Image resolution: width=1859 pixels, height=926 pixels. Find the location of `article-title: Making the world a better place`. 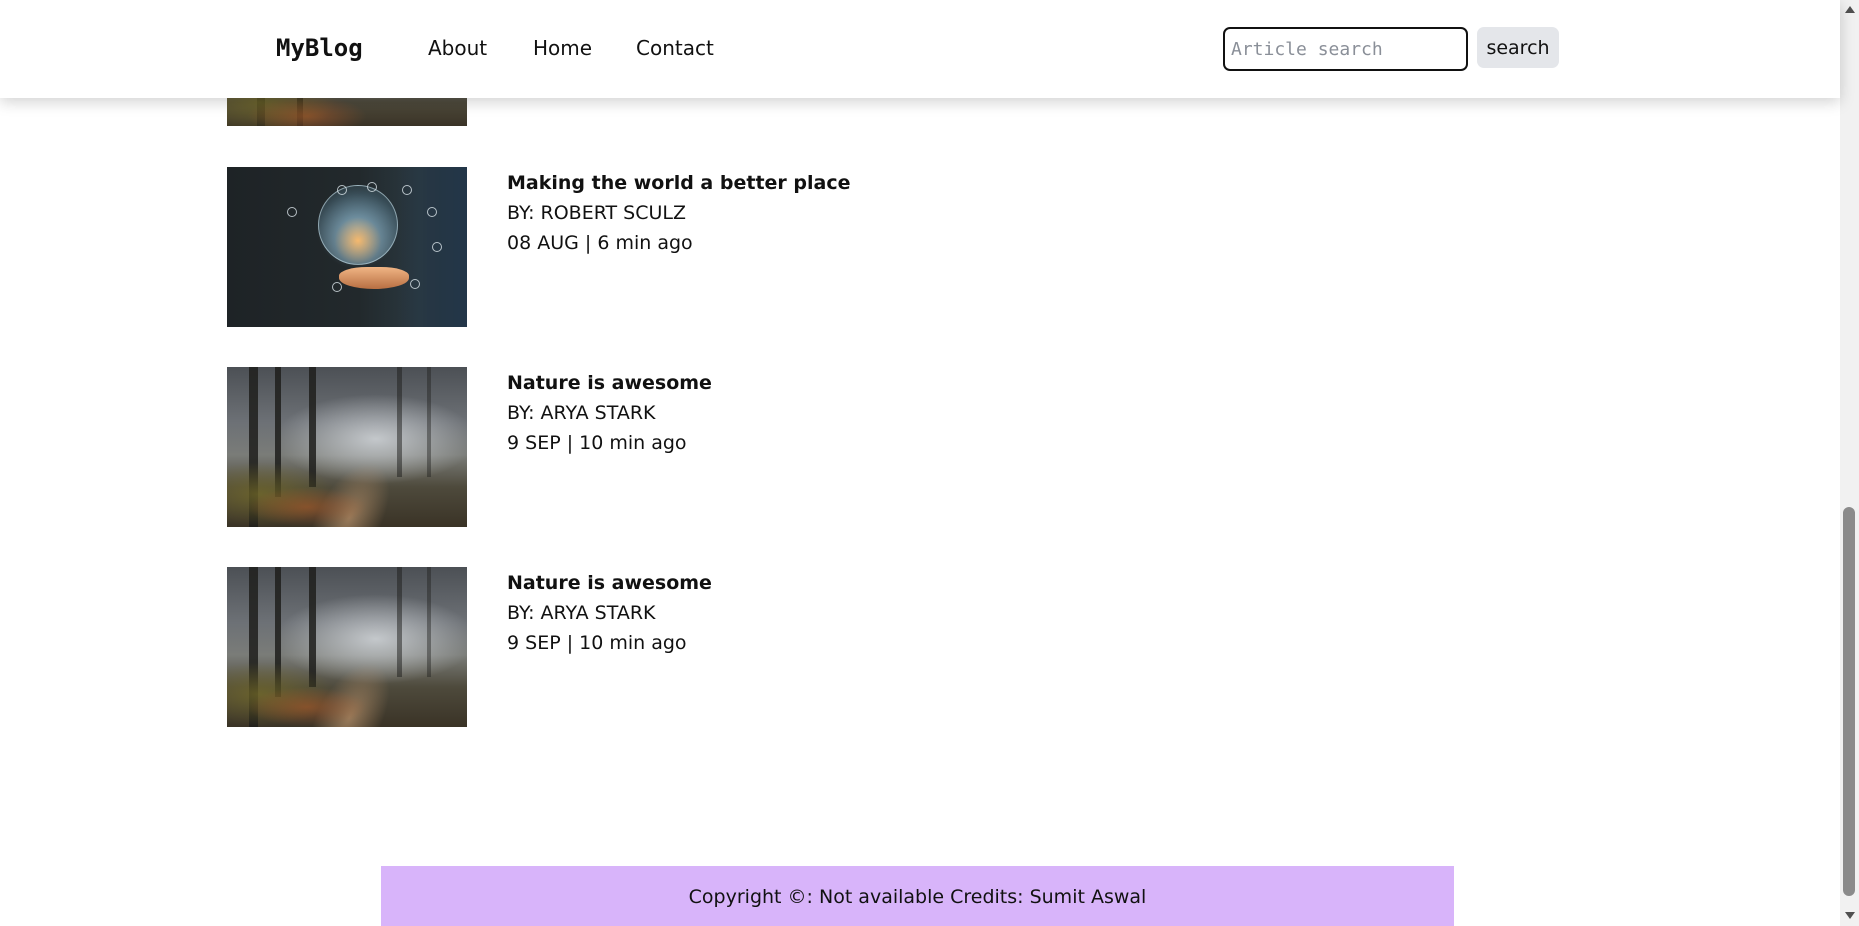

article-title: Making the world a better place is located at coordinates (678, 183).